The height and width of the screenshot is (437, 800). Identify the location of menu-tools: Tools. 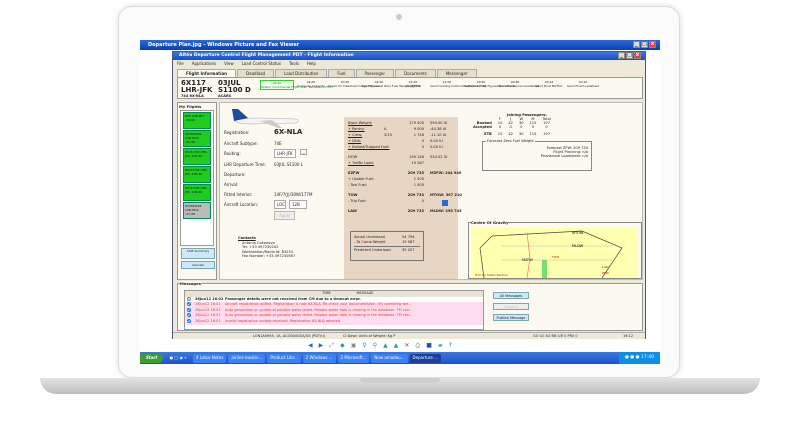
(294, 63).